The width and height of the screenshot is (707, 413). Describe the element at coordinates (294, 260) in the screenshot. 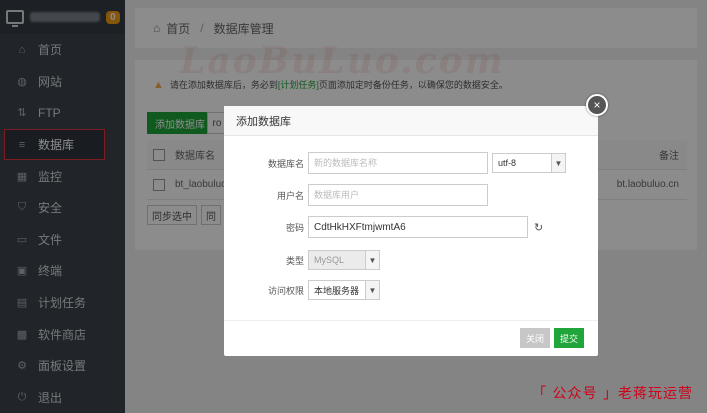

I see `type-label: 类型` at that location.